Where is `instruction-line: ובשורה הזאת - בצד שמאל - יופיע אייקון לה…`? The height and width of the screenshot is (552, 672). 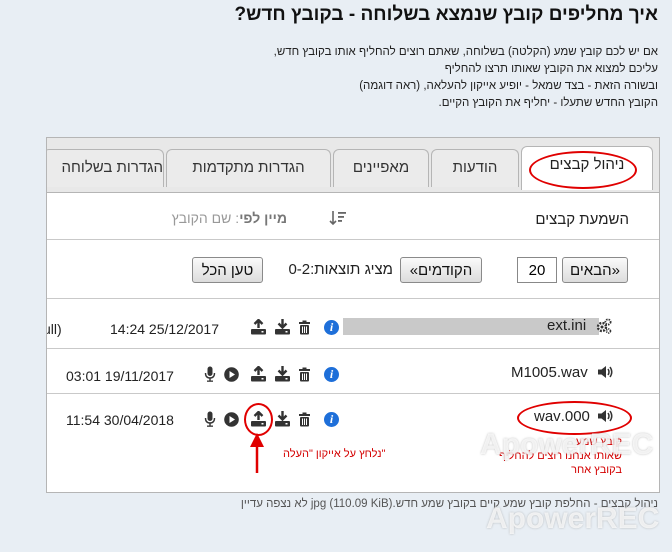 instruction-line: ובשורה הזאת - בצד שמאל - יופיע אייקון לה… is located at coordinates (508, 86).